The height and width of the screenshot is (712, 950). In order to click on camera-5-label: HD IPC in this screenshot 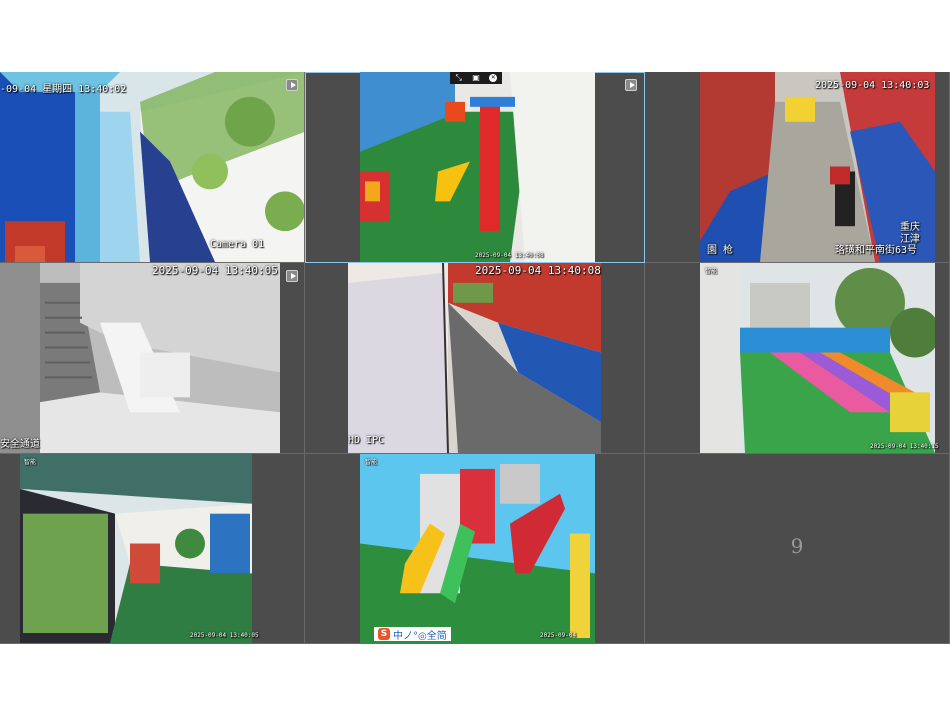, I will do `click(366, 440)`.